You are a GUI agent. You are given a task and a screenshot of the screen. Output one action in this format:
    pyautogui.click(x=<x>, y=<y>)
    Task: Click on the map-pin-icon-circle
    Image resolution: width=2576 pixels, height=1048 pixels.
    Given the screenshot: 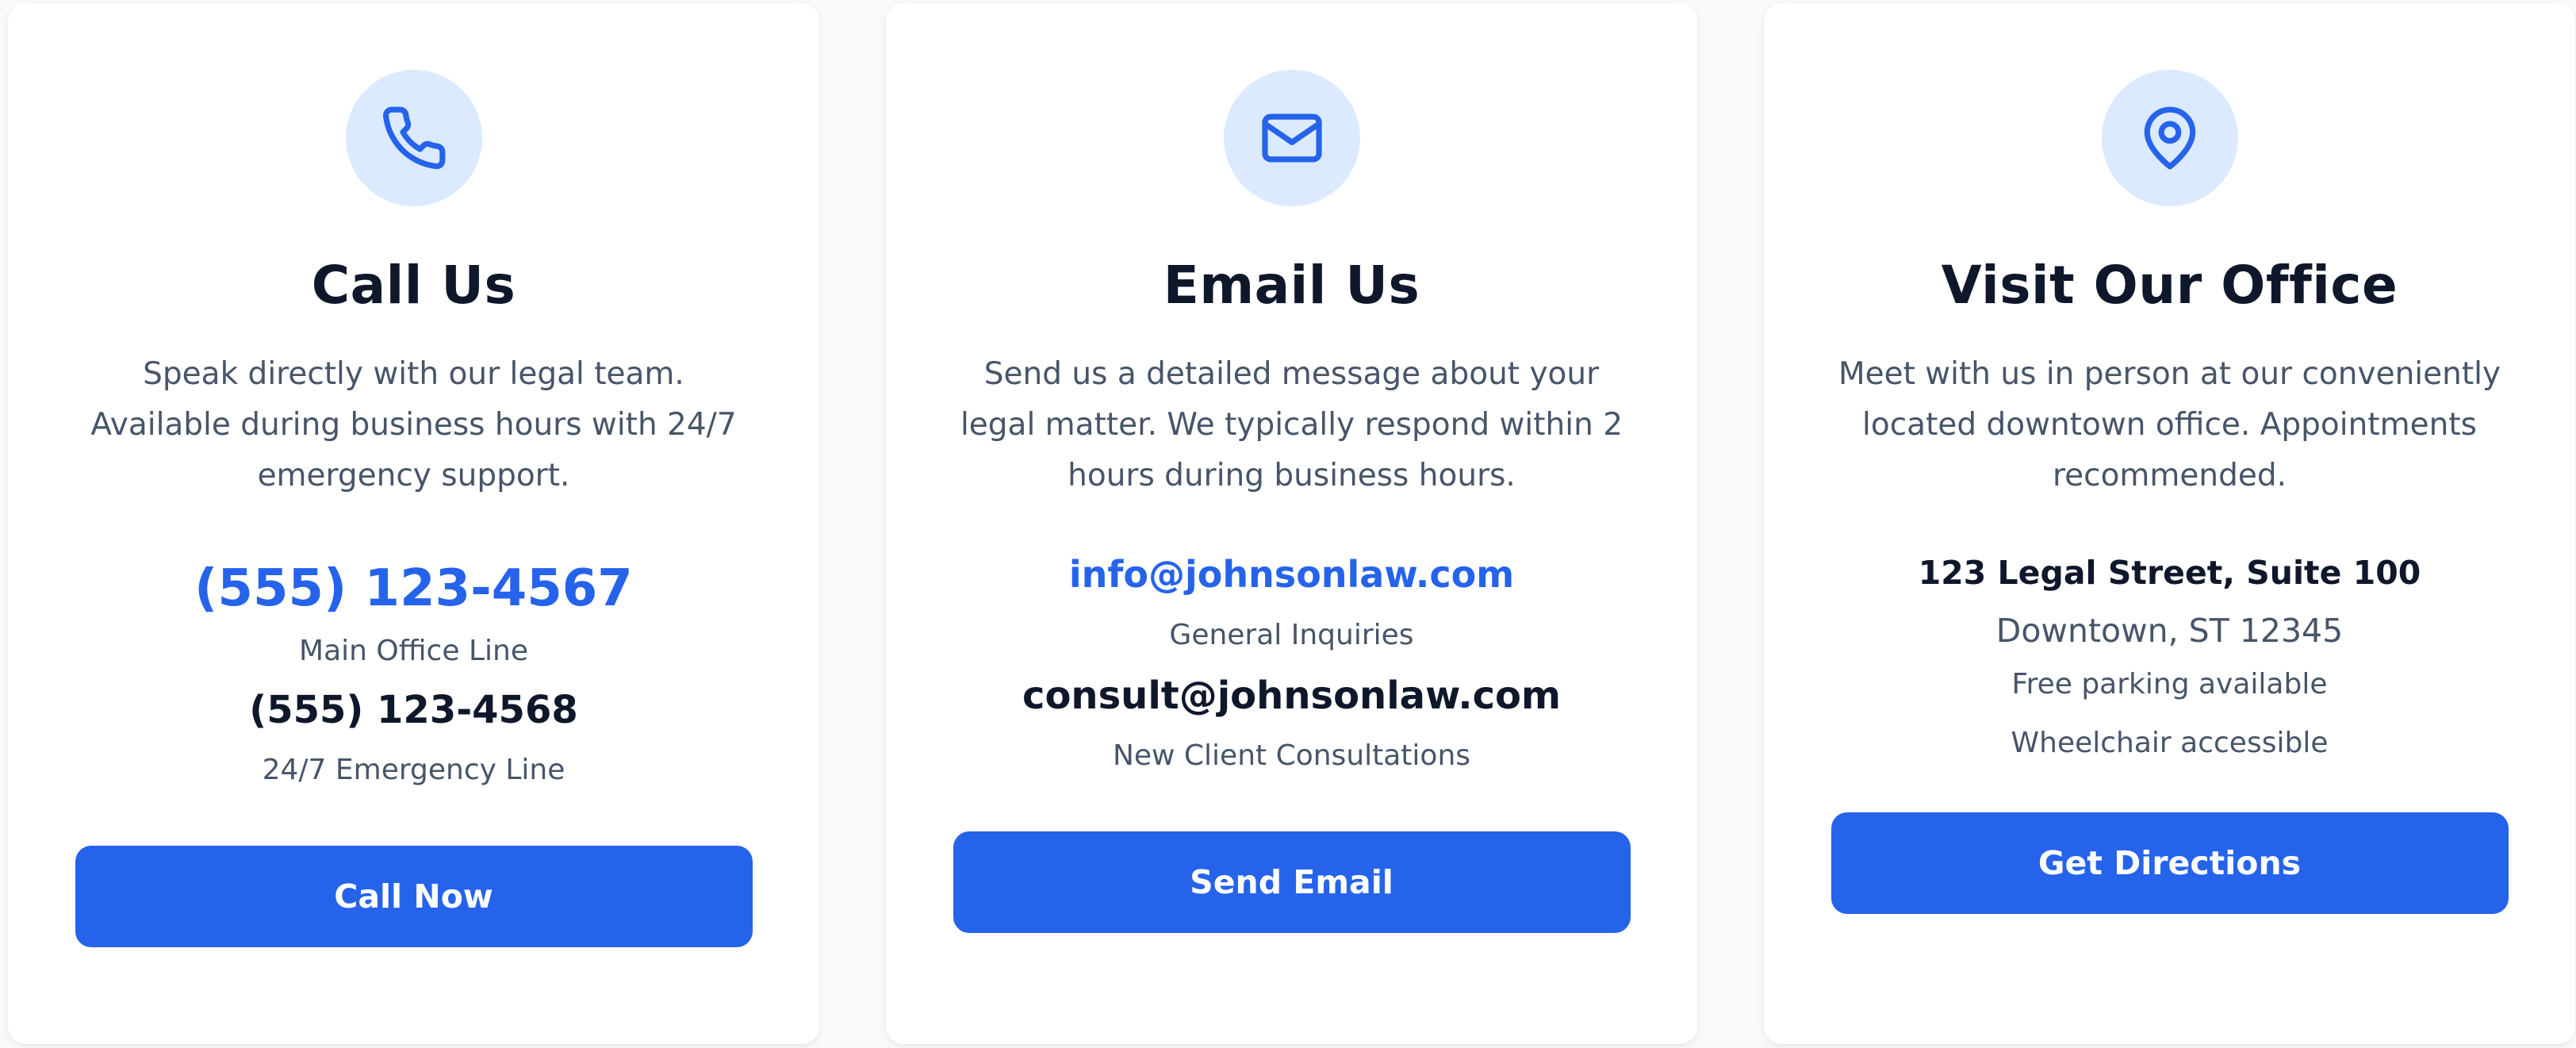 What is the action you would take?
    pyautogui.click(x=2169, y=138)
    